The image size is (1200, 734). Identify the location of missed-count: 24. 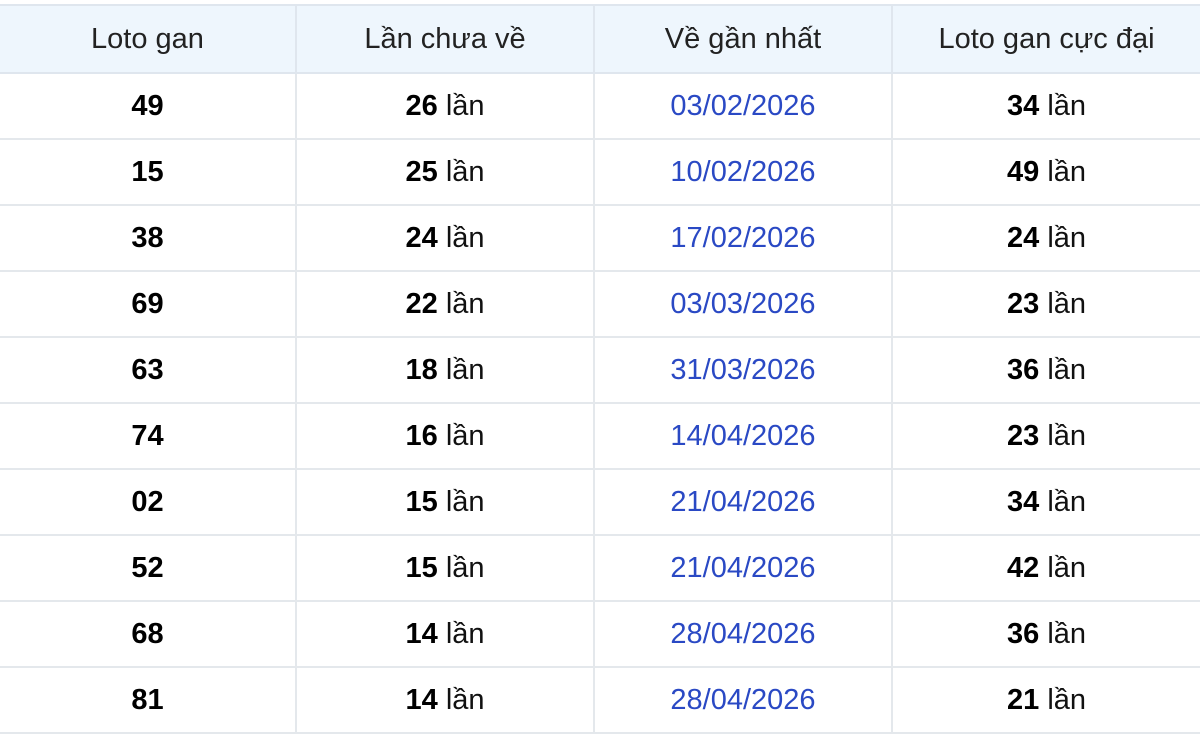
(421, 237).